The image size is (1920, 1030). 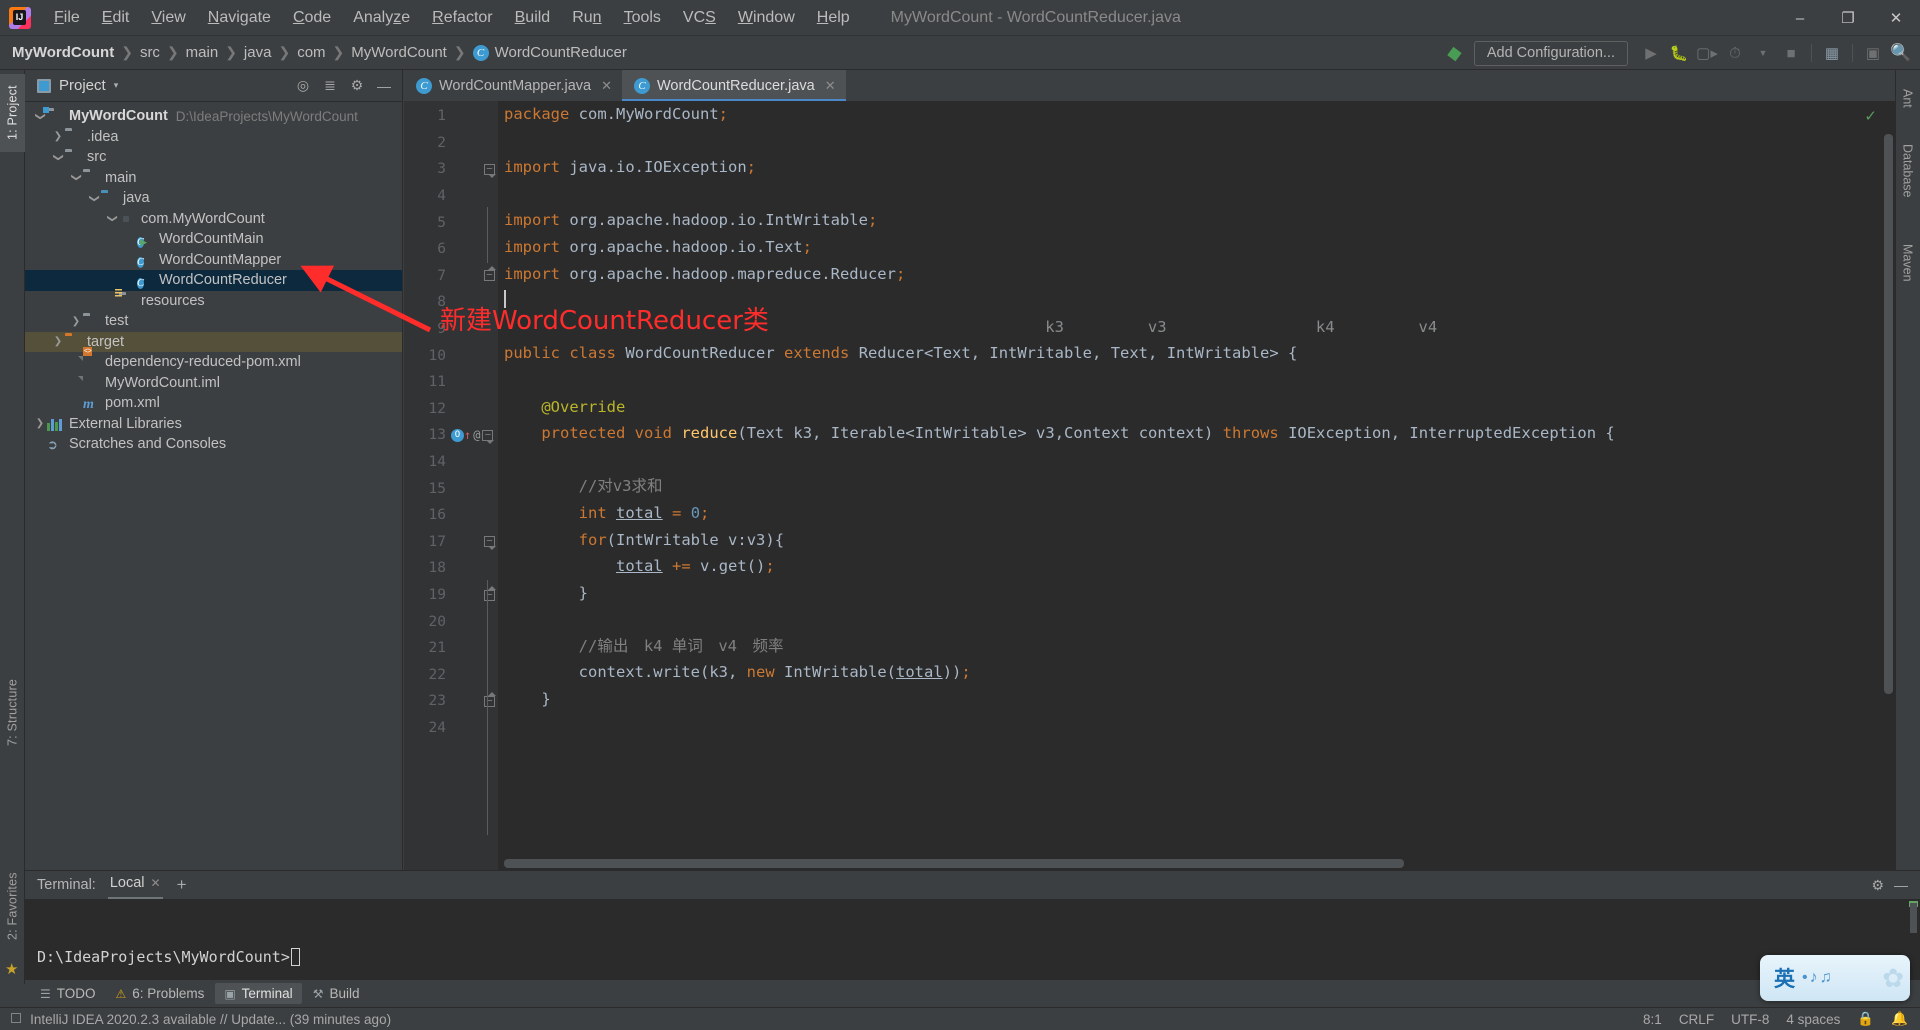 What do you see at coordinates (699, 18) in the screenshot?
I see `menu-vcs: VCS` at bounding box center [699, 18].